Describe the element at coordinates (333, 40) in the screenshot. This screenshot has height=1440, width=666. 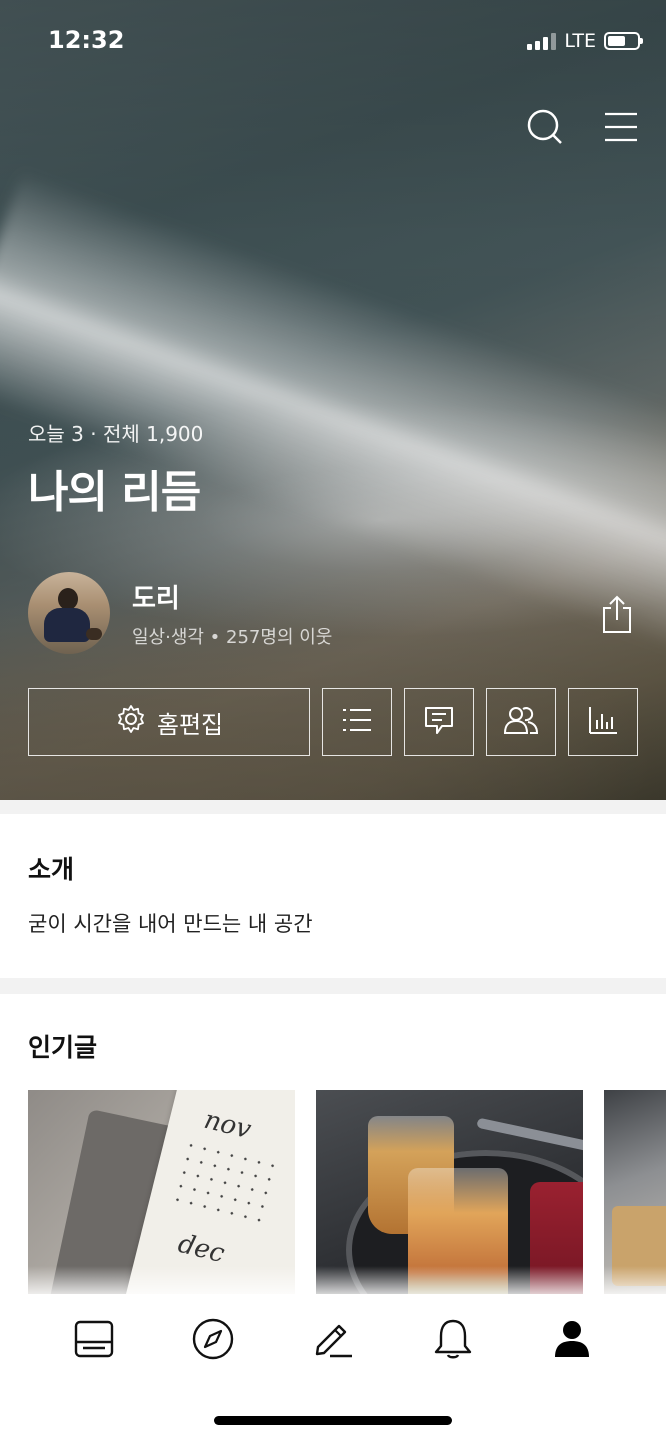
I see `status-bar: 12:32 LTE` at that location.